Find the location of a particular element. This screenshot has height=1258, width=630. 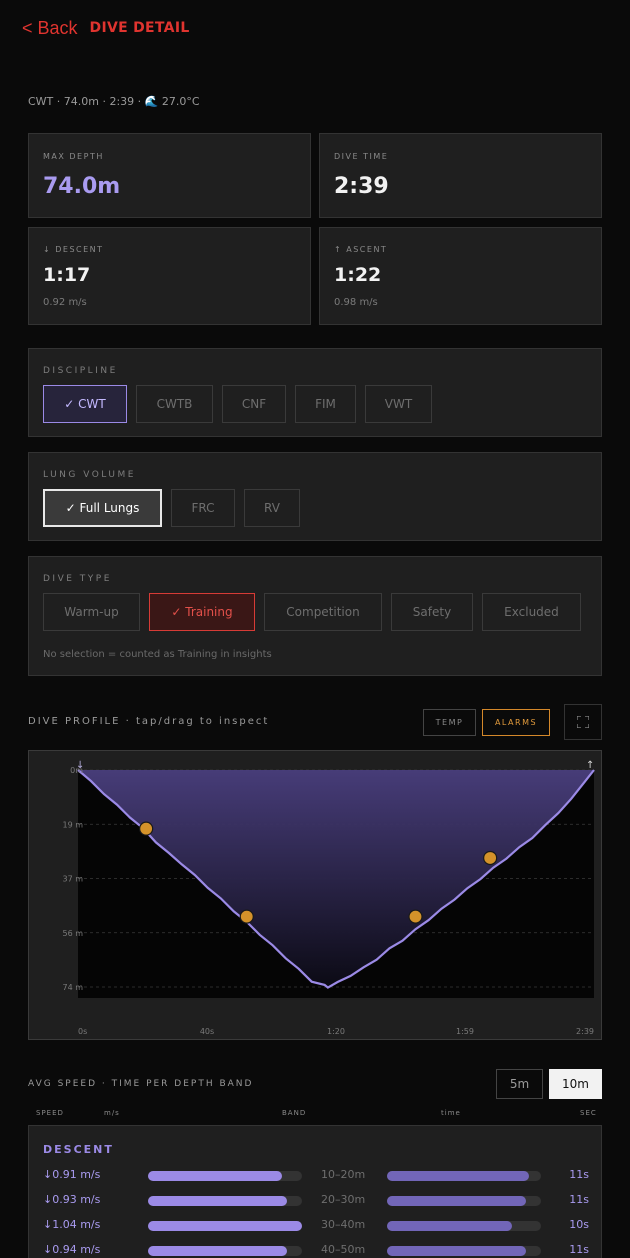

type-excluded: Excluded is located at coordinates (531, 612).